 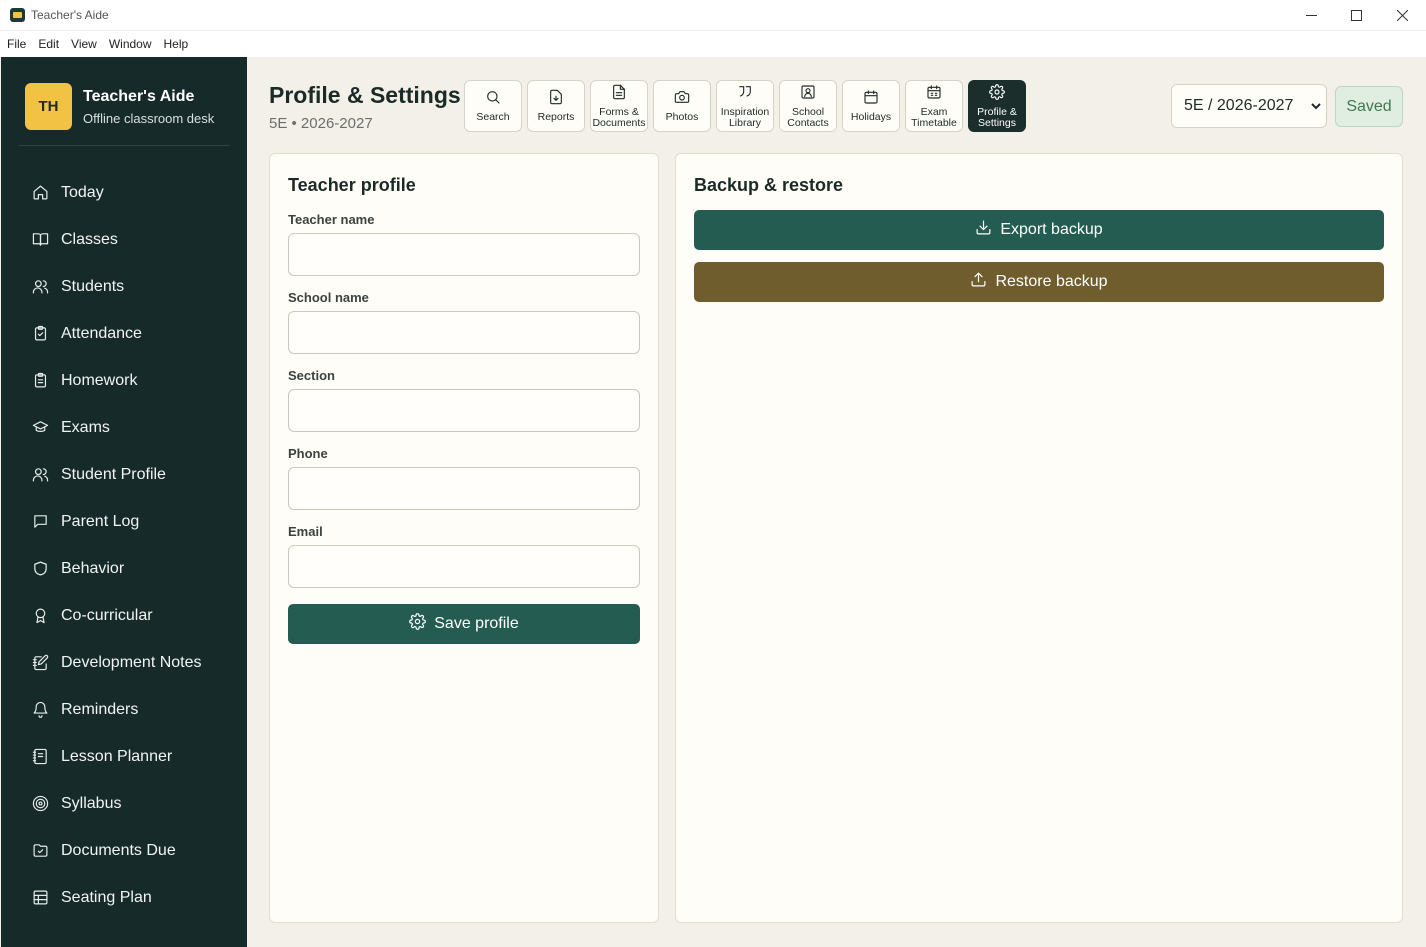 What do you see at coordinates (124, 239) in the screenshot?
I see `sidebar-item-classes: Classes` at bounding box center [124, 239].